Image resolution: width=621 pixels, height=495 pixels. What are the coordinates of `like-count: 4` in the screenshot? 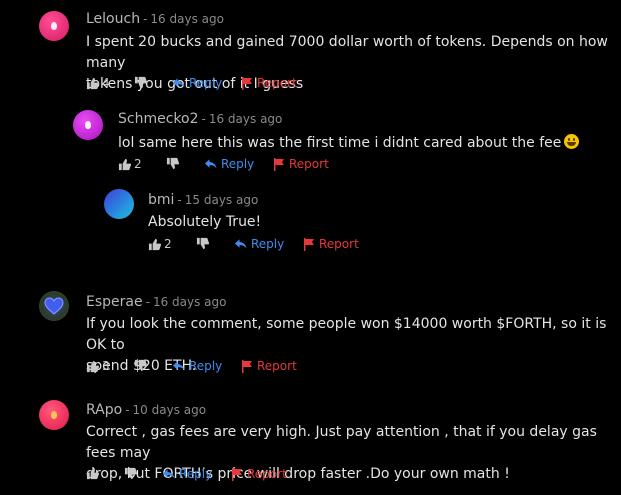 It's located at (106, 83).